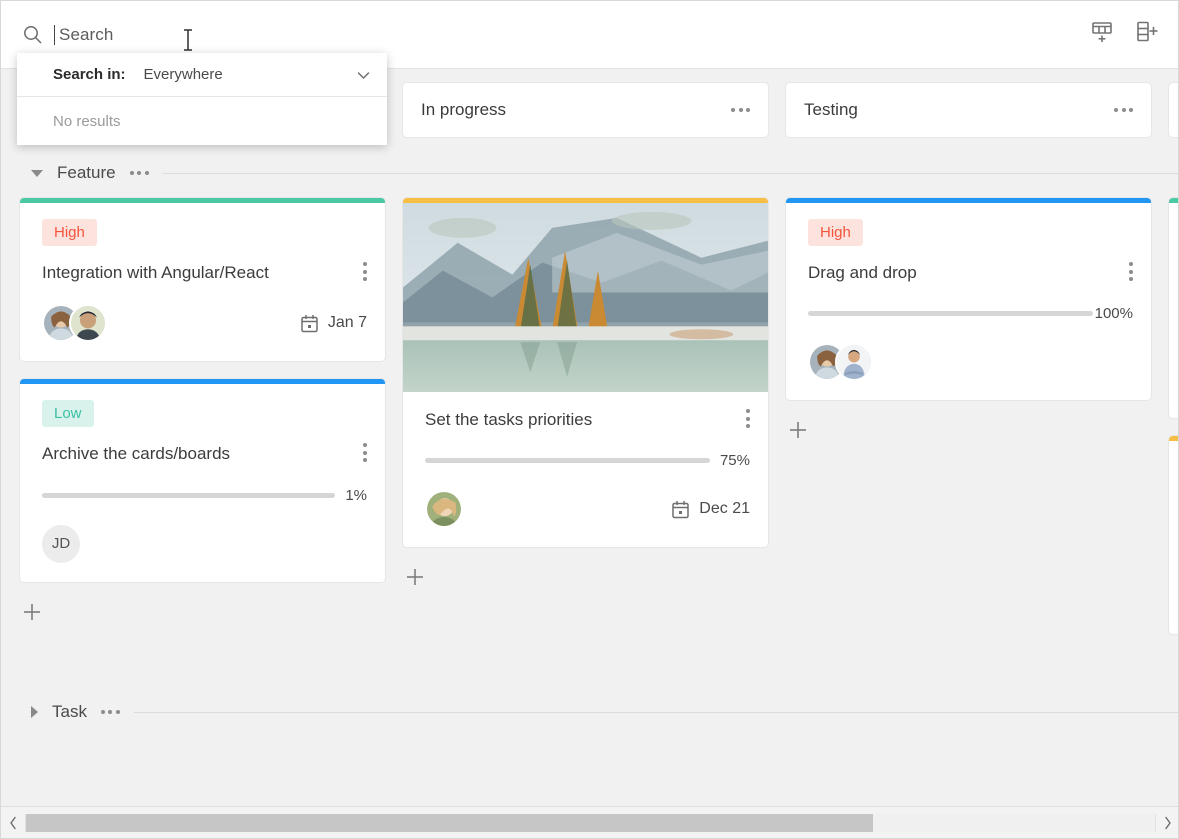 This screenshot has width=1179, height=839. I want to click on card-title-row: Drag and drop, so click(970, 272).